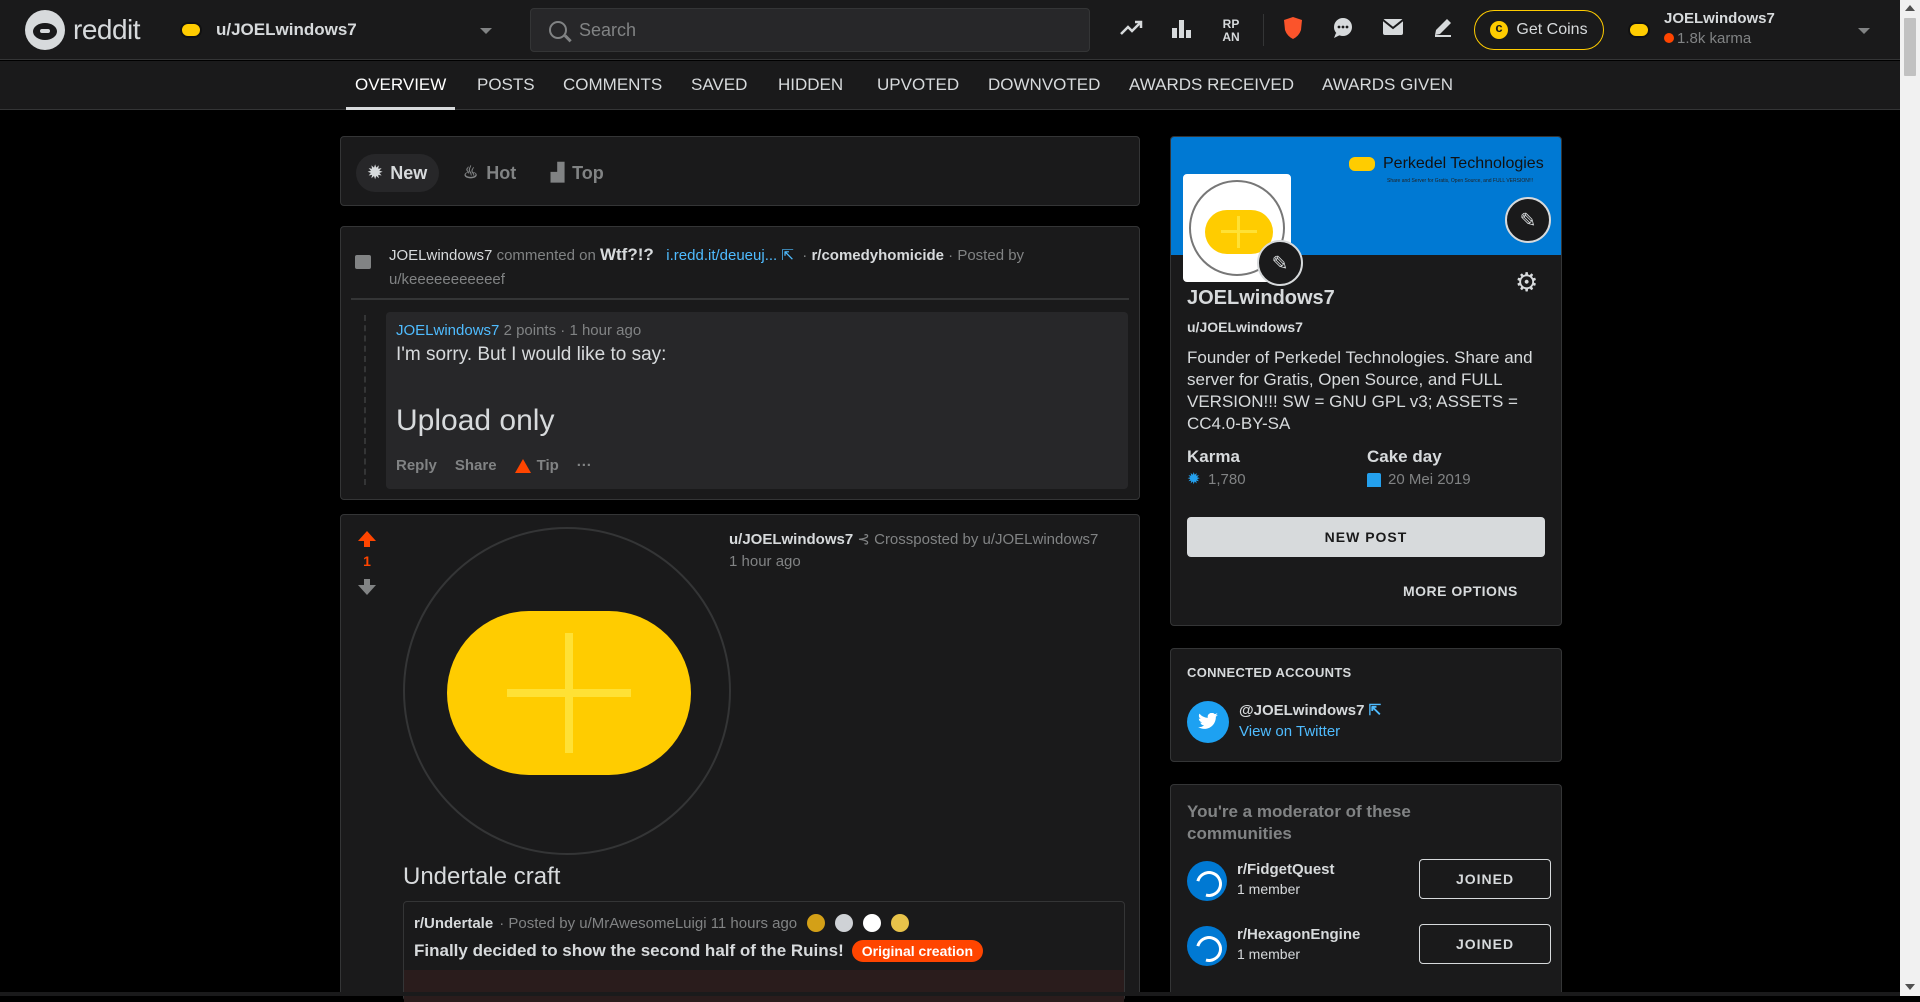 This screenshot has height=1002, width=1920. I want to click on more-options-button: MORE OPTIONS, so click(1460, 591).